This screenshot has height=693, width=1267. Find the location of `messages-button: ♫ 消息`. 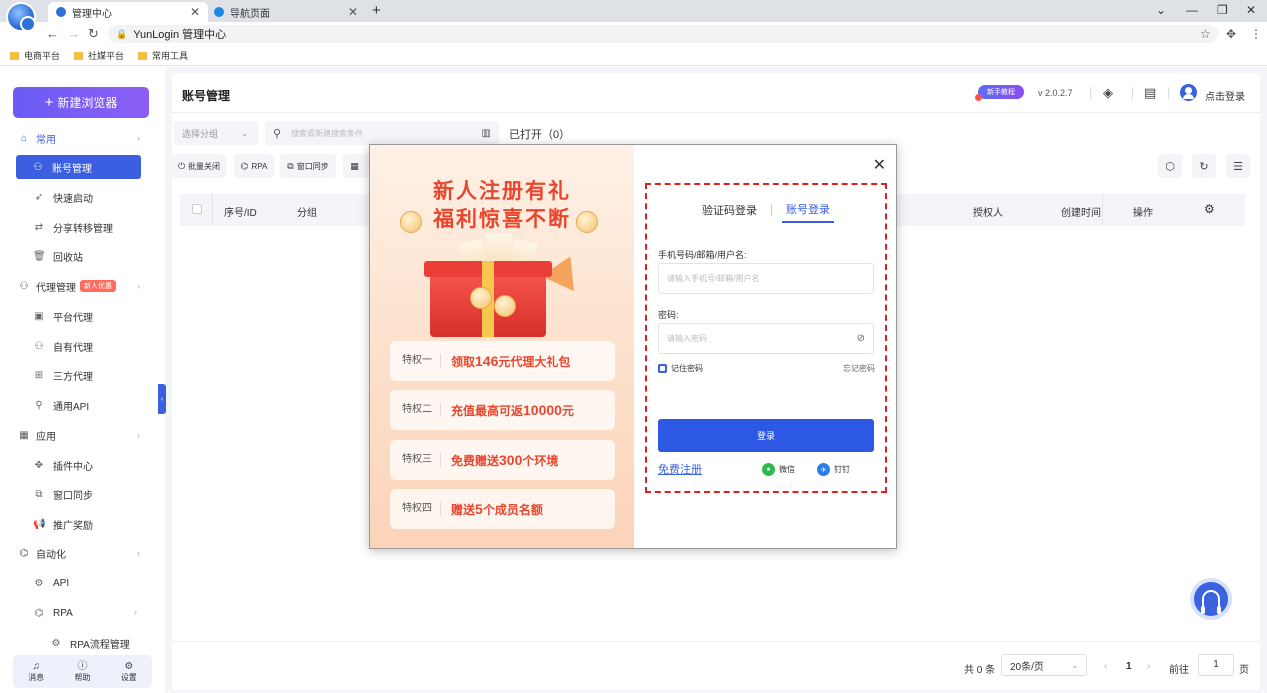

messages-button: ♫ 消息 is located at coordinates (36, 672).